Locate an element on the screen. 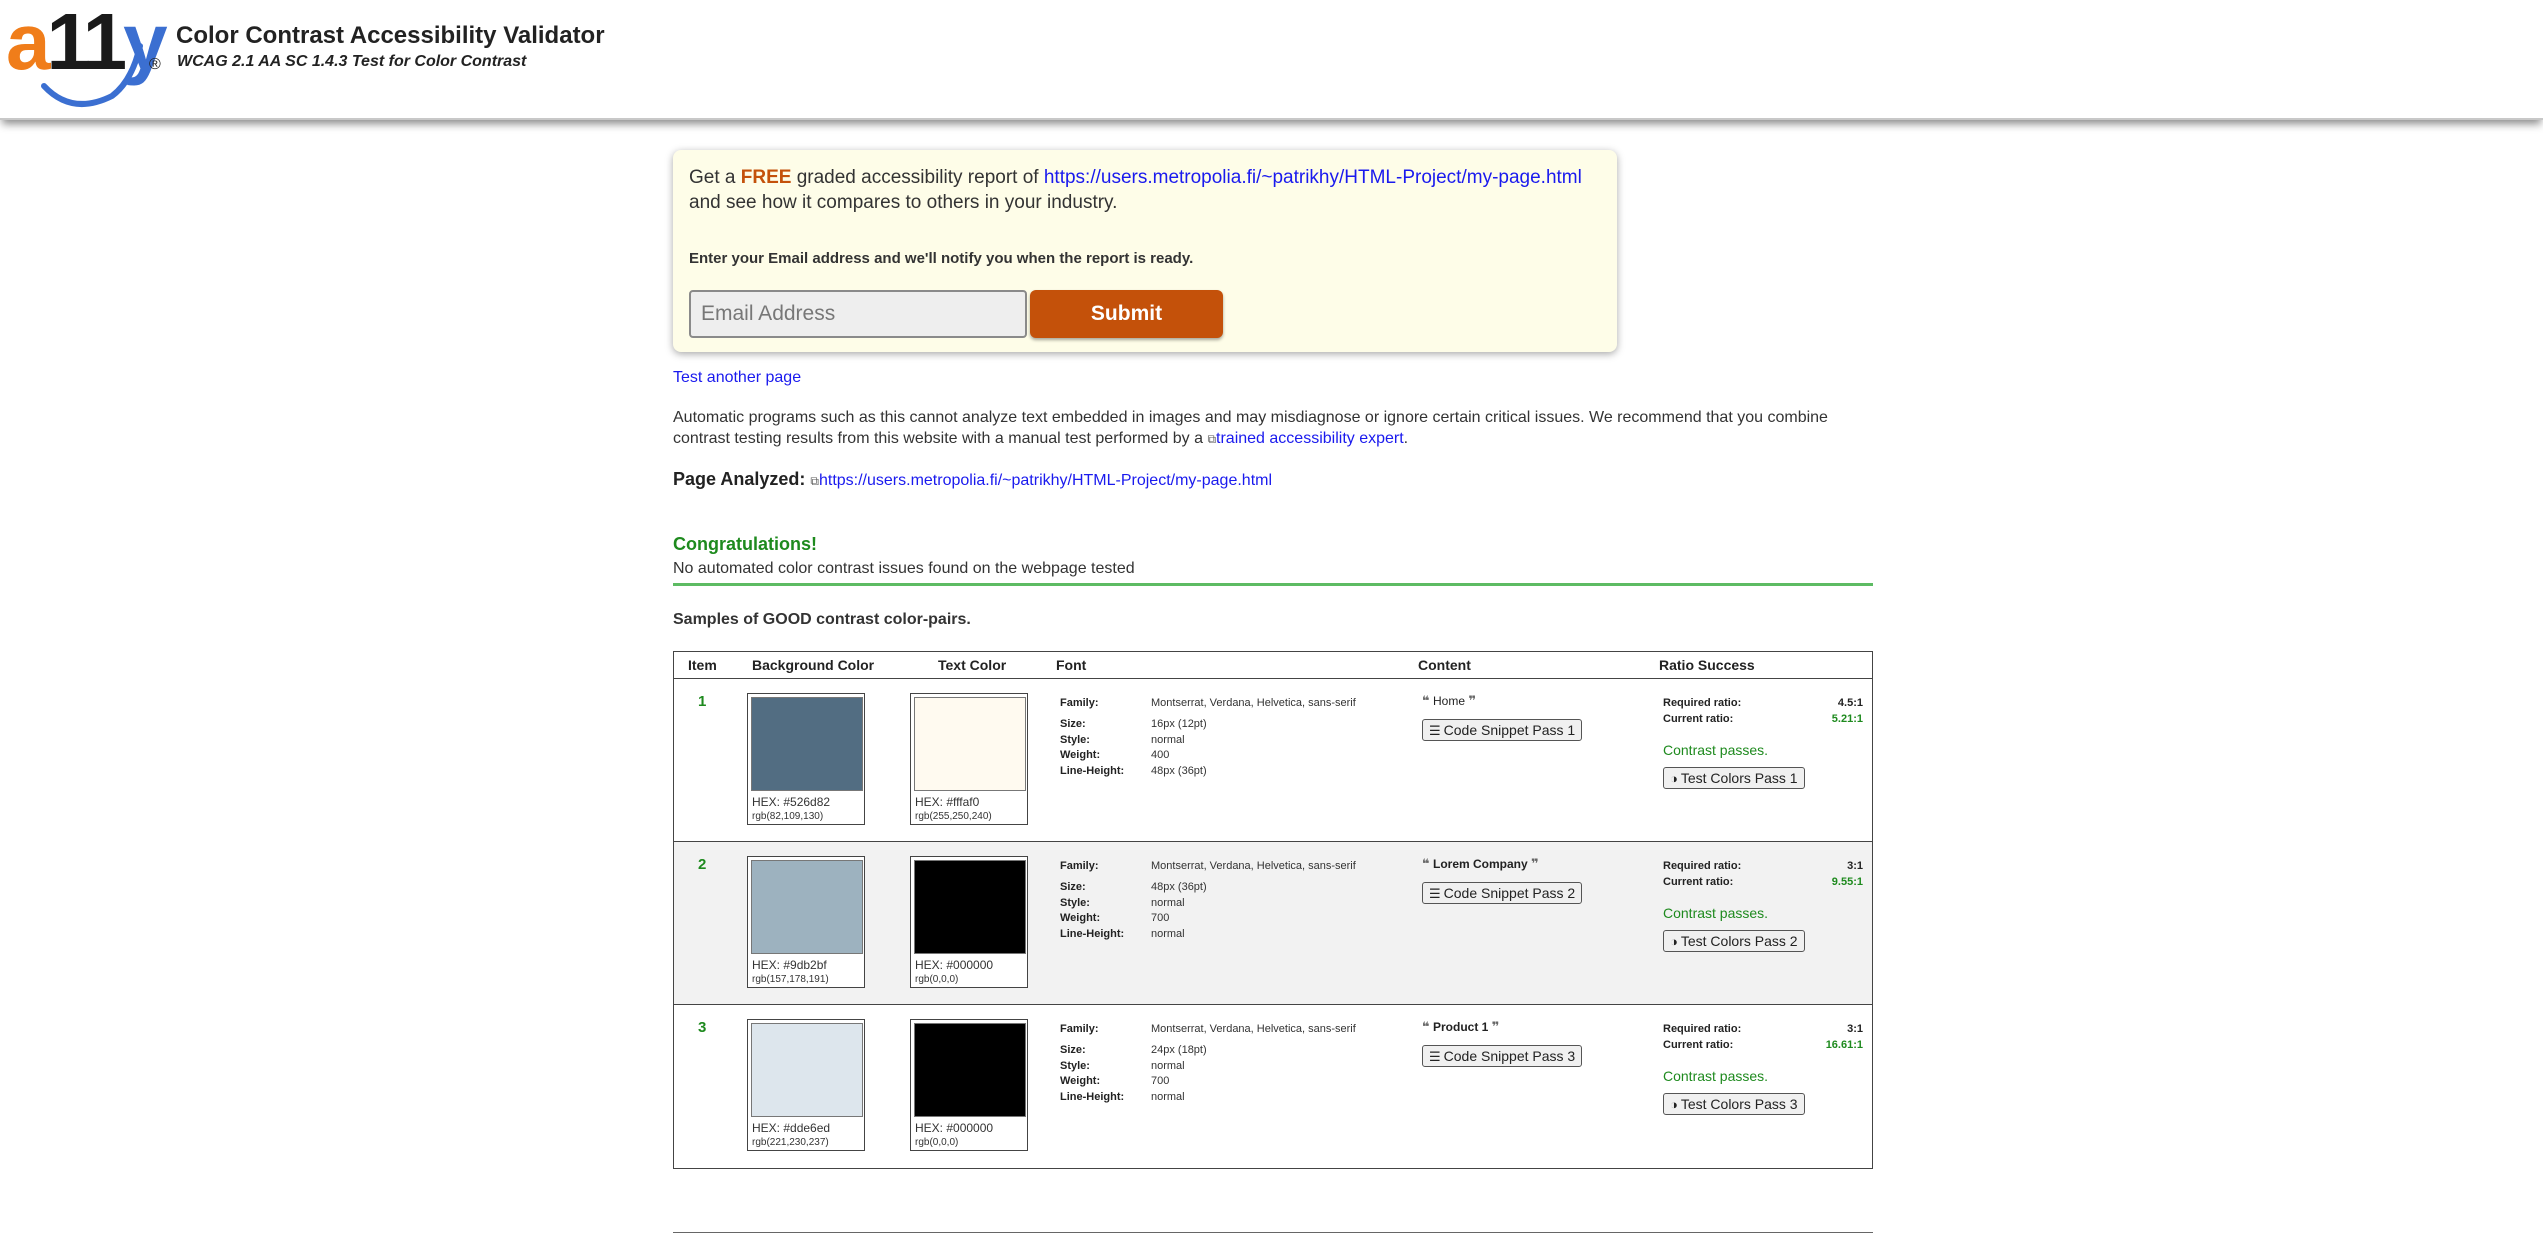 The width and height of the screenshot is (2543, 1233). submit-button: Submit is located at coordinates (1126, 314).